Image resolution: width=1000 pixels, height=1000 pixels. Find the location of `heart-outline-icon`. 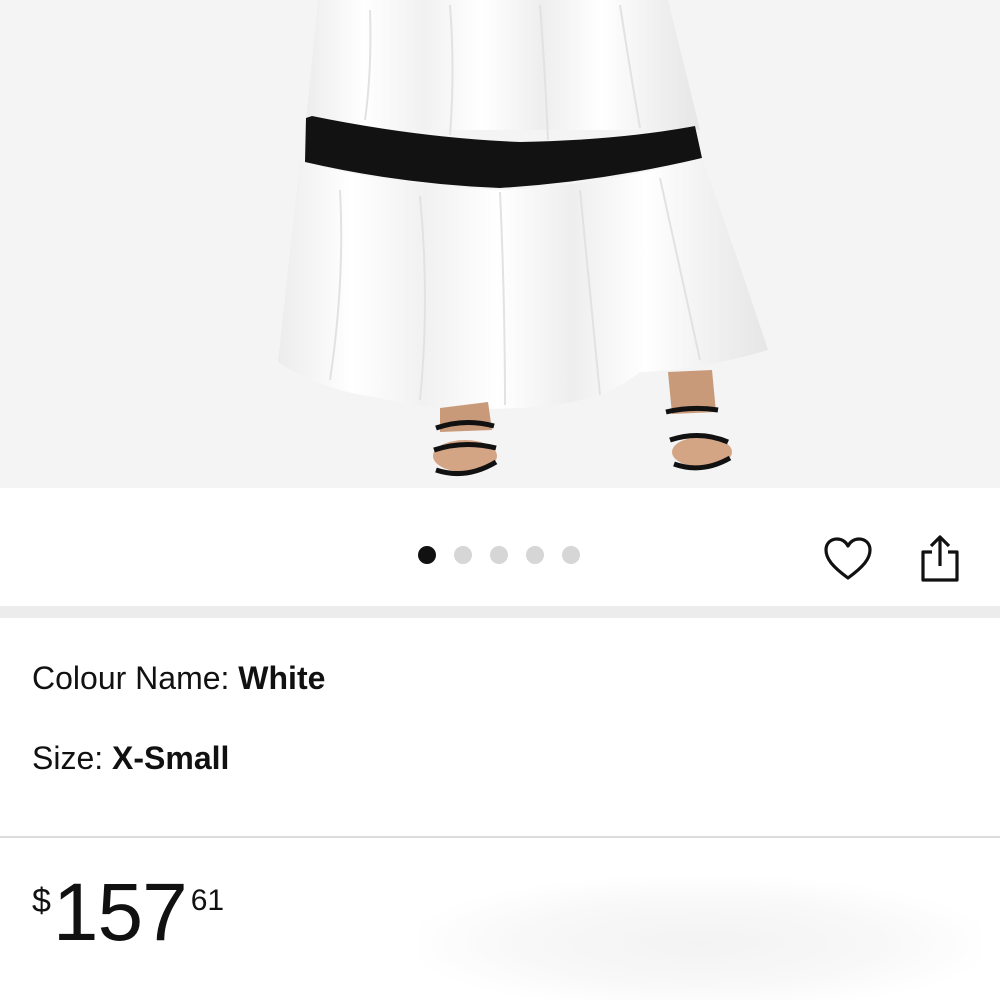

heart-outline-icon is located at coordinates (848, 558).